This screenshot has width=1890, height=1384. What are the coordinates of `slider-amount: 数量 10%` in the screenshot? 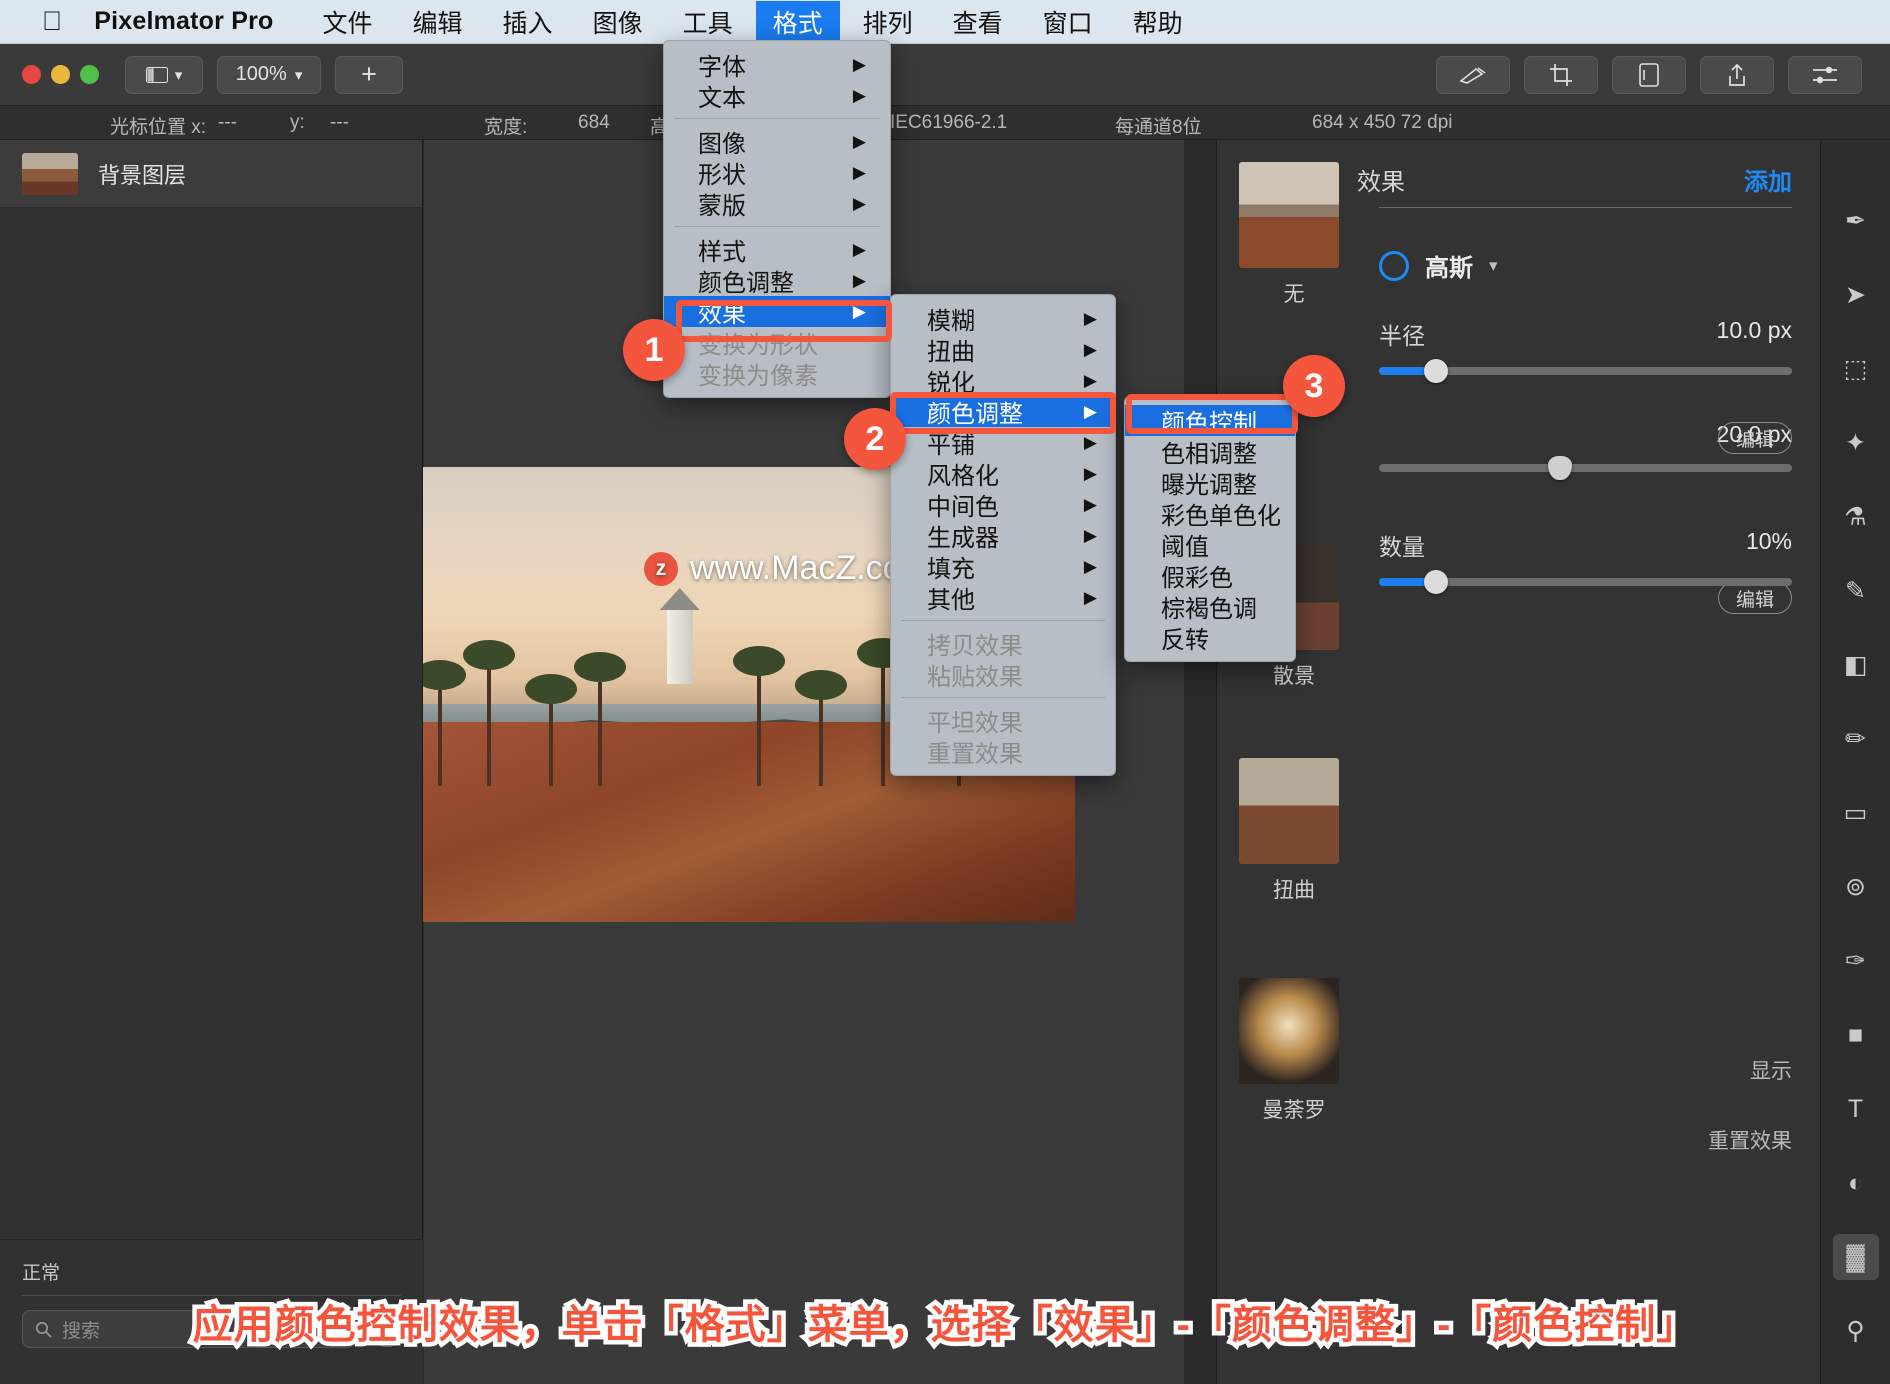 It's located at (1585, 561).